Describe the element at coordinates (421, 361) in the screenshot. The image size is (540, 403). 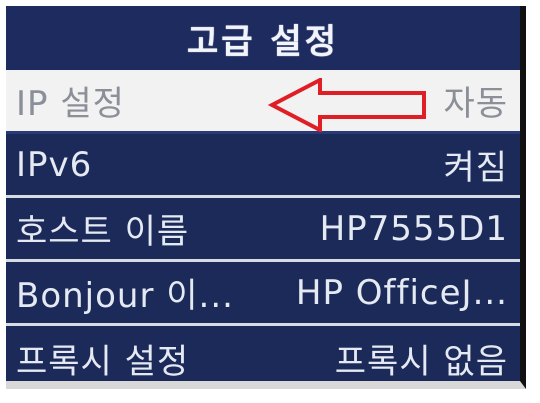
I see `menu-item-value: 프록시 없음` at that location.